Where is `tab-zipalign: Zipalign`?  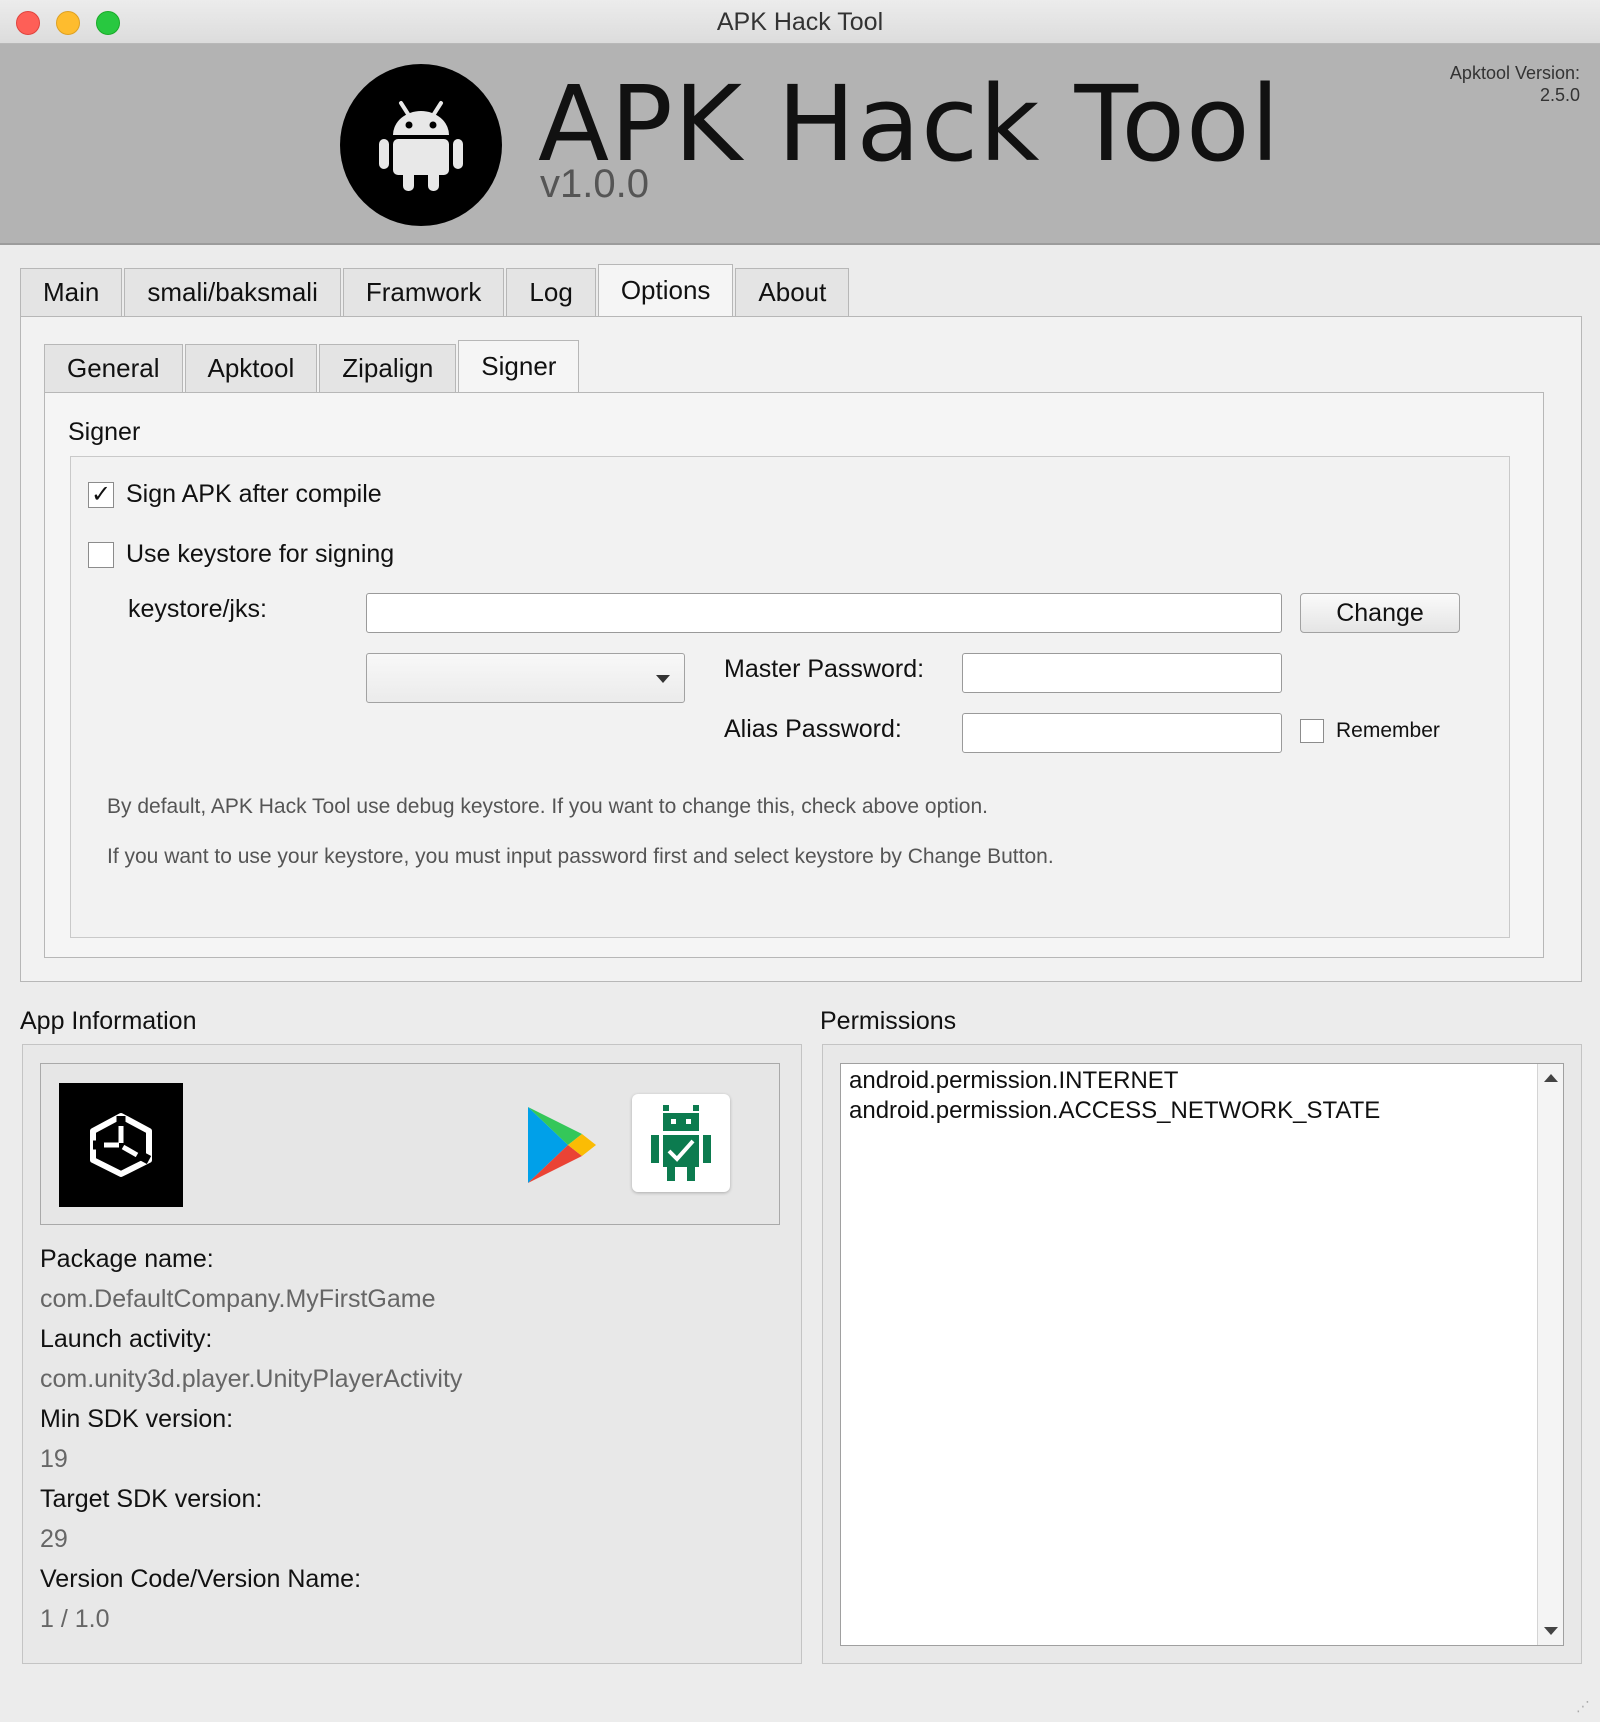 tab-zipalign: Zipalign is located at coordinates (388, 368).